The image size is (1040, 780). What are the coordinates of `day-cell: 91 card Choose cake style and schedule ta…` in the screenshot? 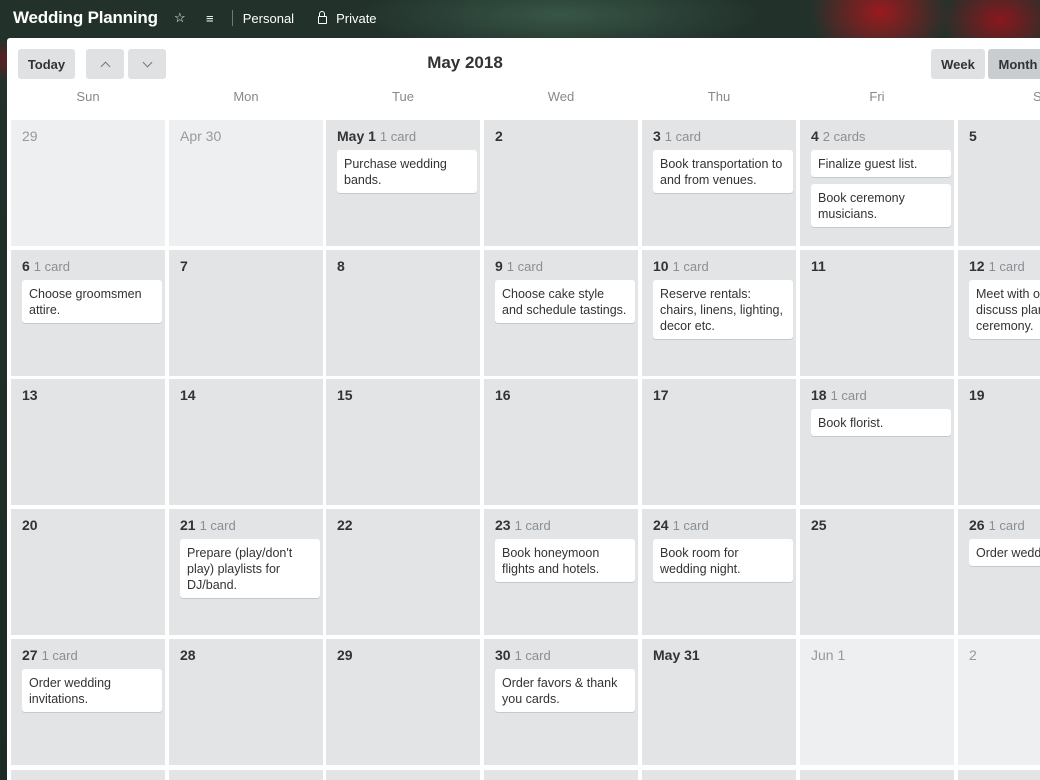 It's located at (561, 313).